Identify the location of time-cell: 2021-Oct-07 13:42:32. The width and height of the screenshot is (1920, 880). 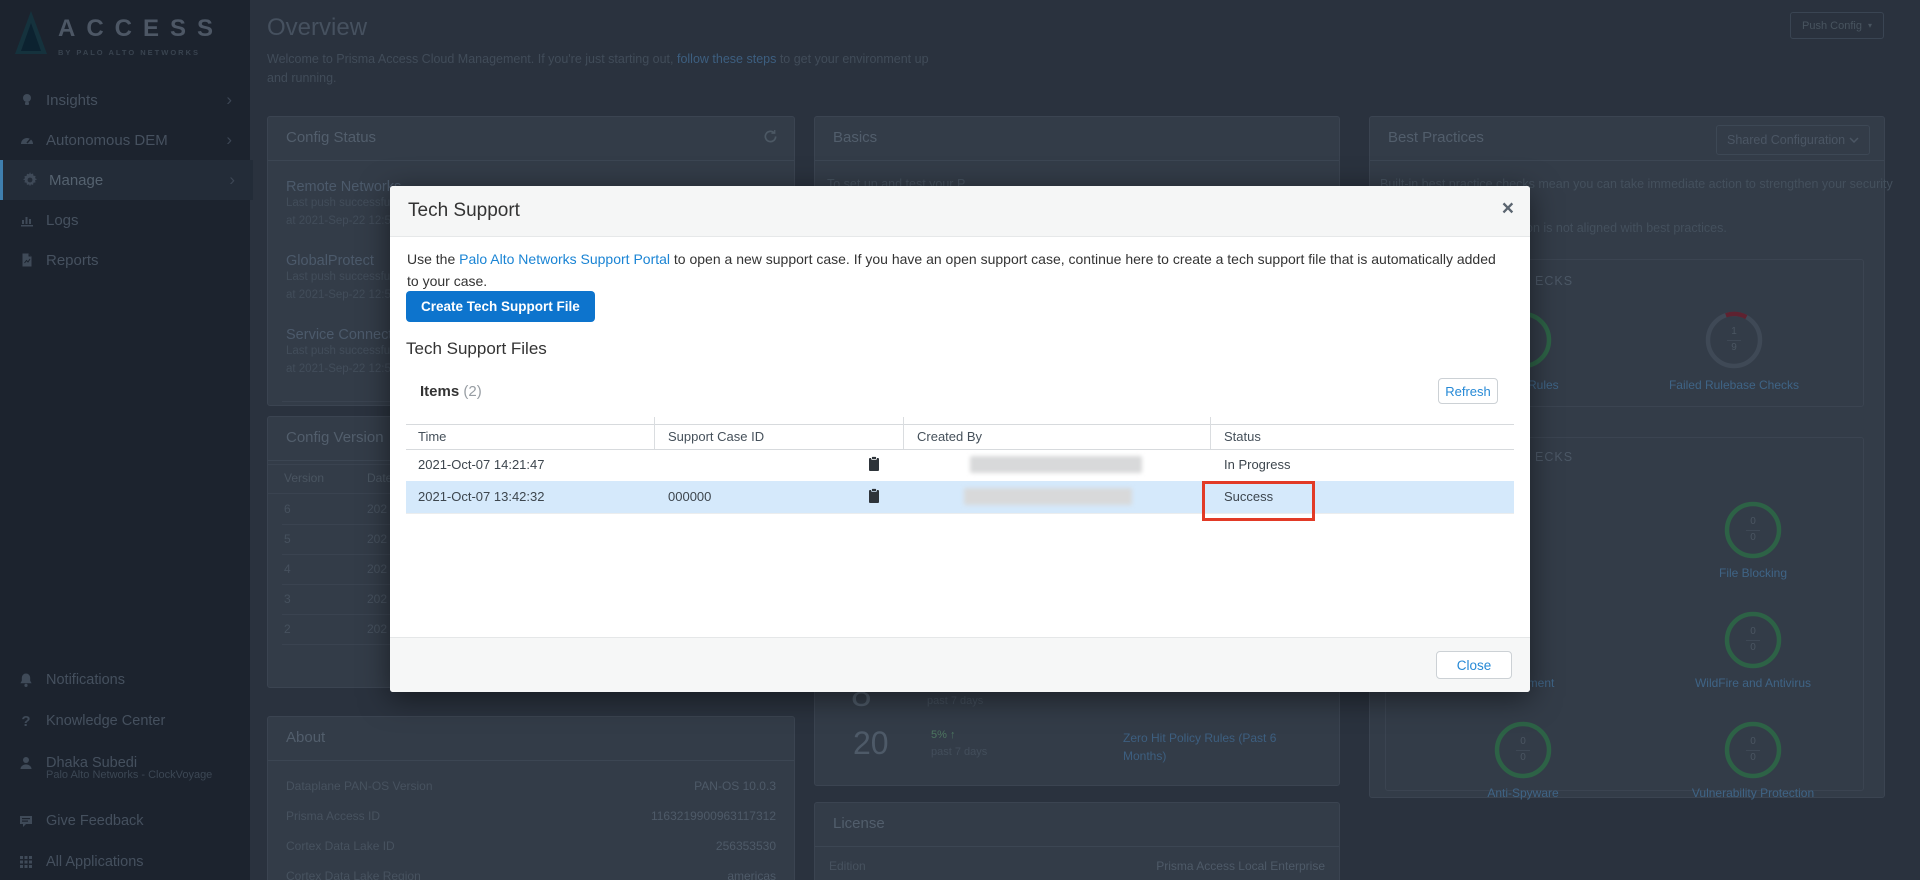
(481, 496).